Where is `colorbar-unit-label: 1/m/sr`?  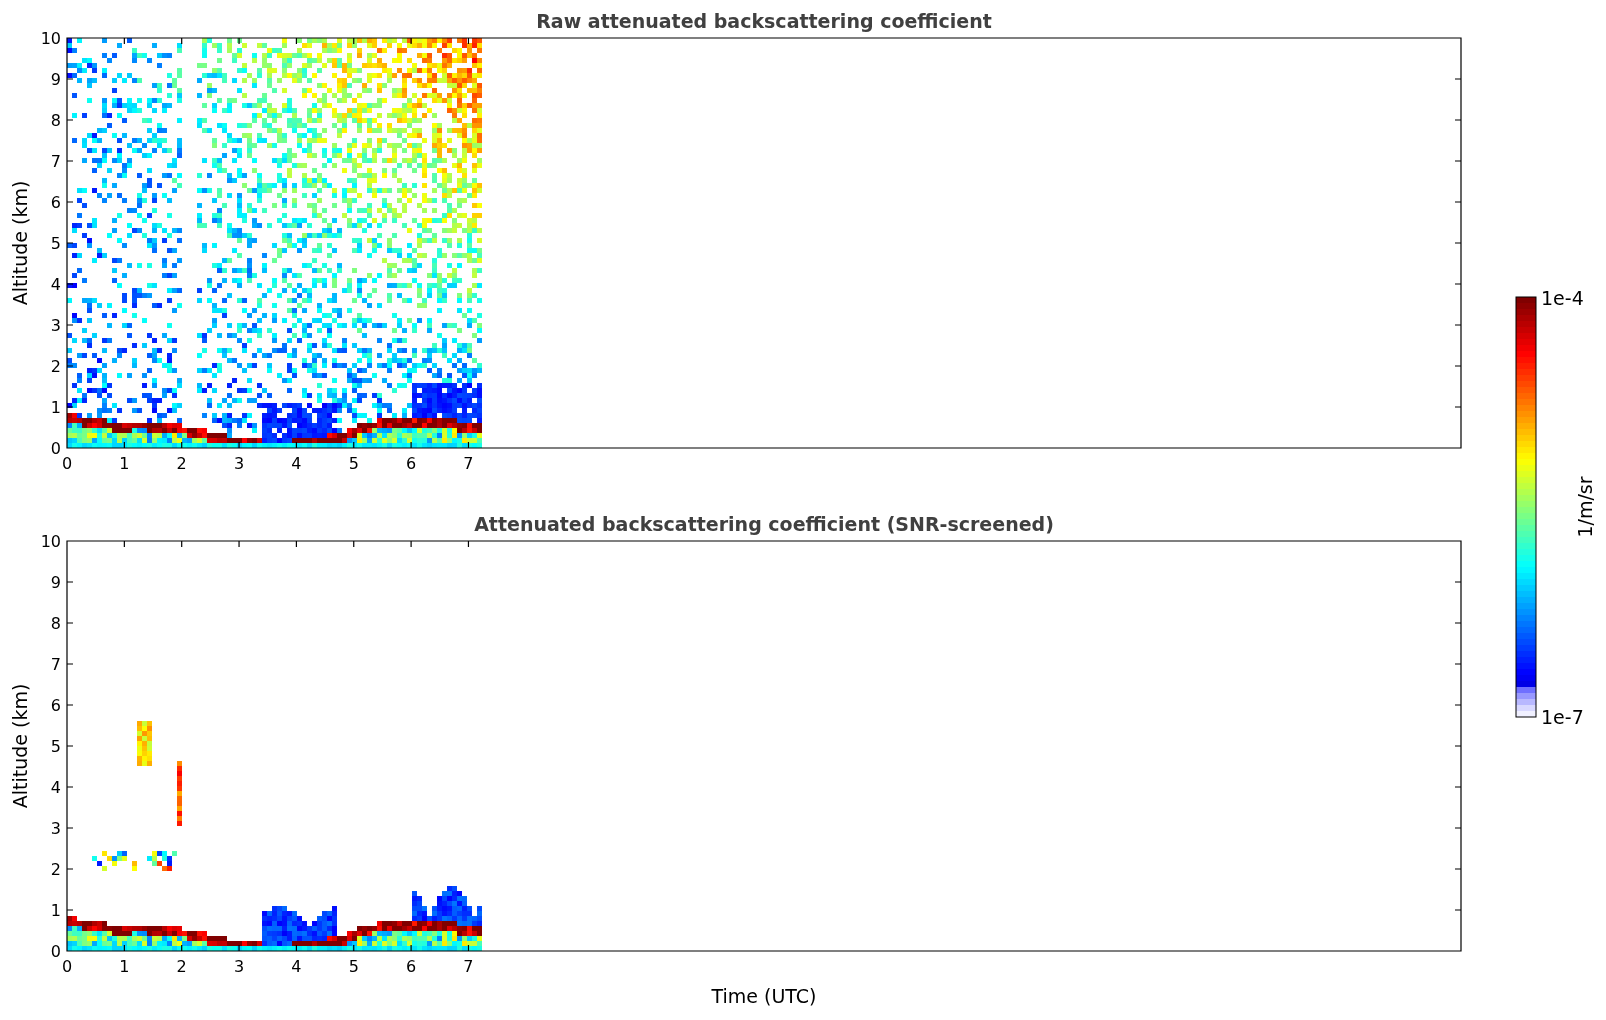 colorbar-unit-label: 1/m/sr is located at coordinates (1585, 507).